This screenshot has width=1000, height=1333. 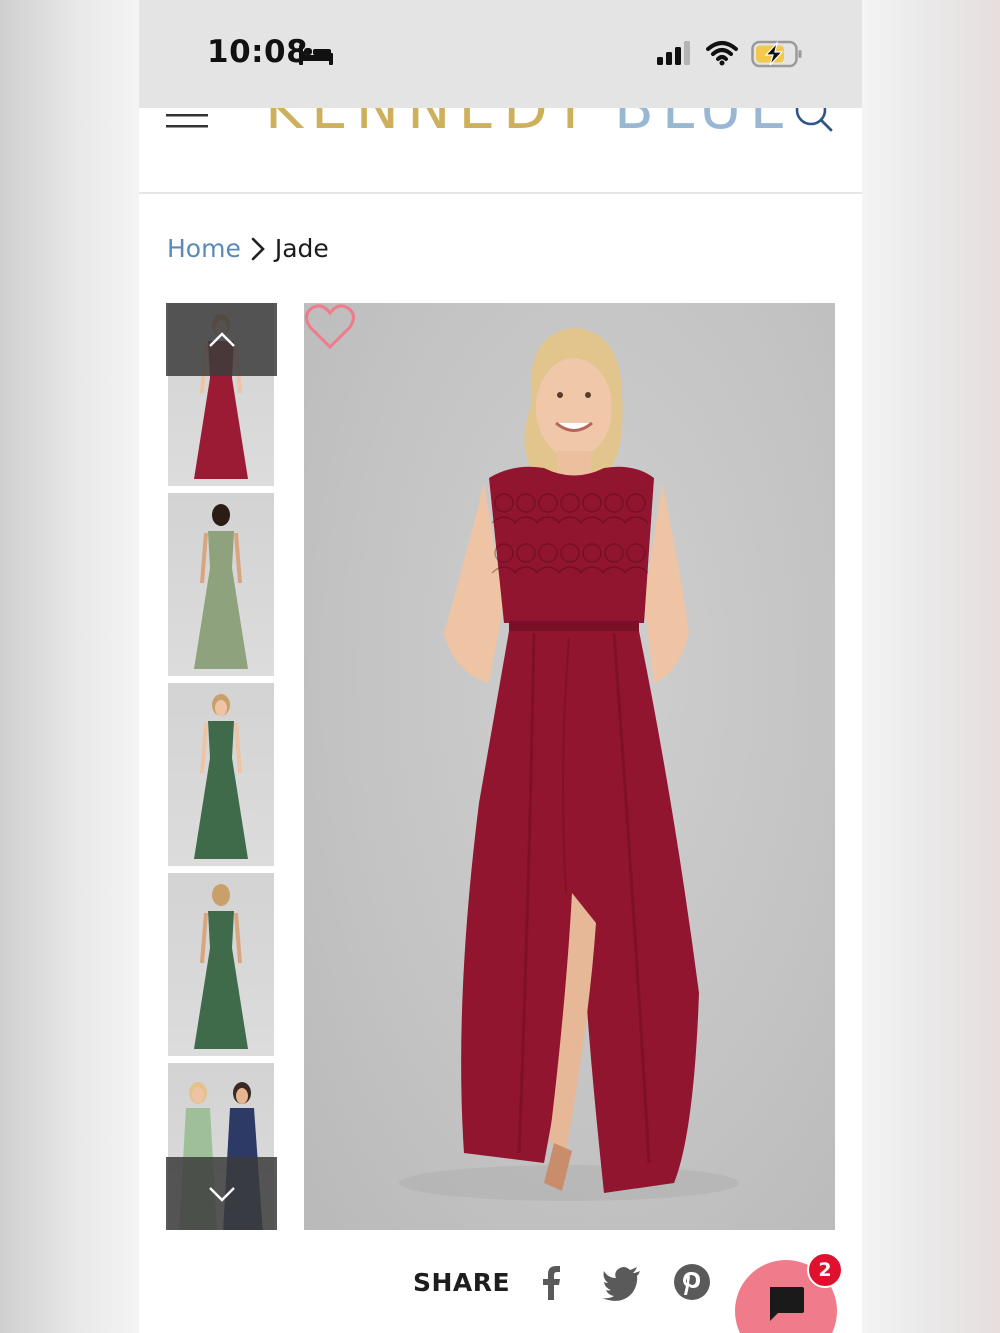 I want to click on chat-notification-badge: 2, so click(x=825, y=1270).